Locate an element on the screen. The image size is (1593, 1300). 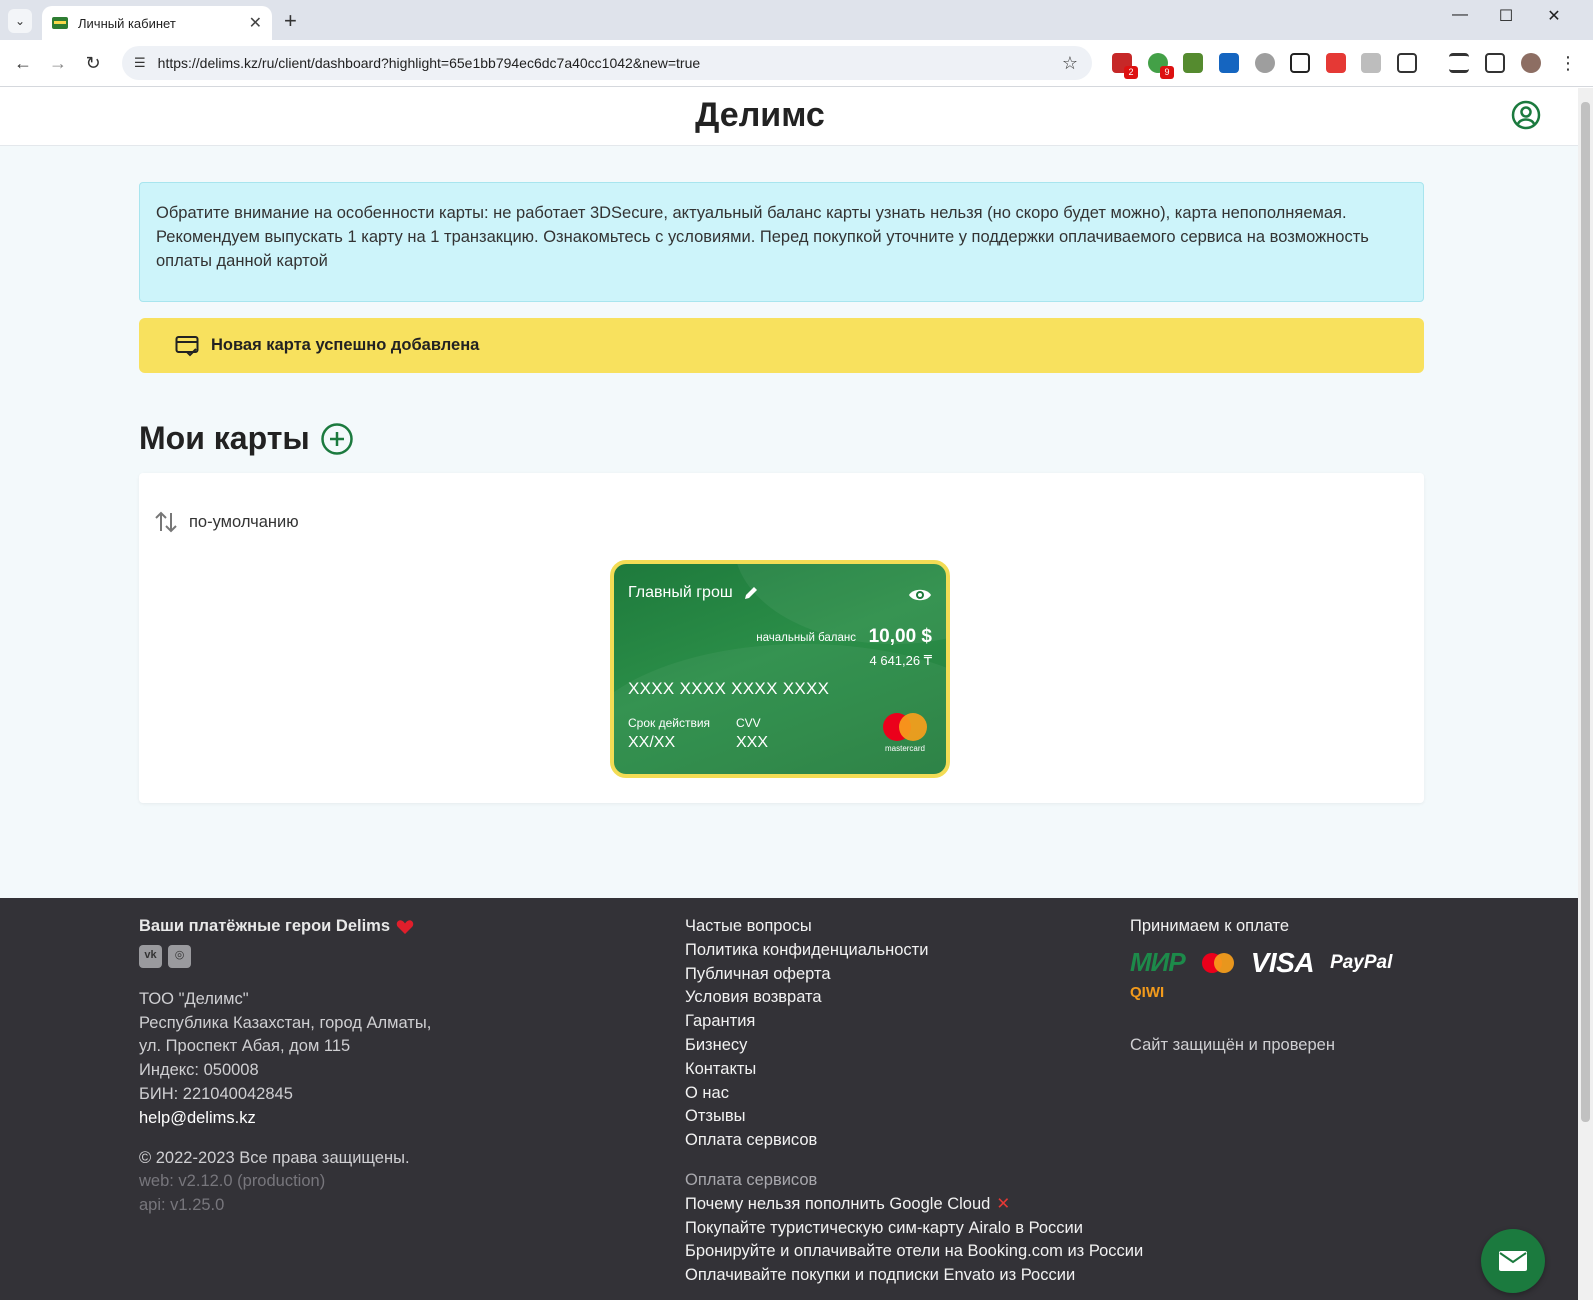
todoist-extension-icon is located at coordinates (1336, 63).